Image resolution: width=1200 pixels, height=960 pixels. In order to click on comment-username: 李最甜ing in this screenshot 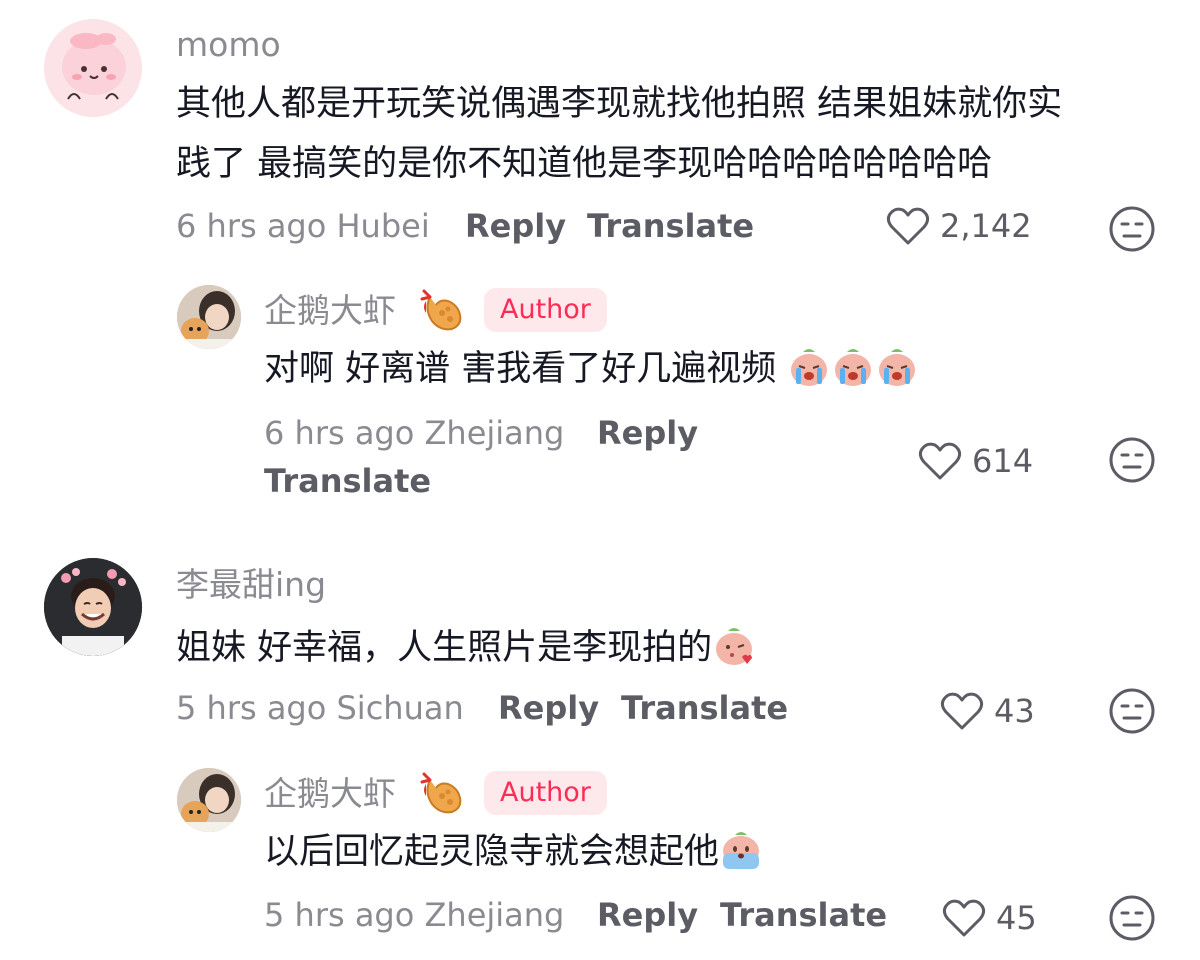, I will do `click(251, 584)`.